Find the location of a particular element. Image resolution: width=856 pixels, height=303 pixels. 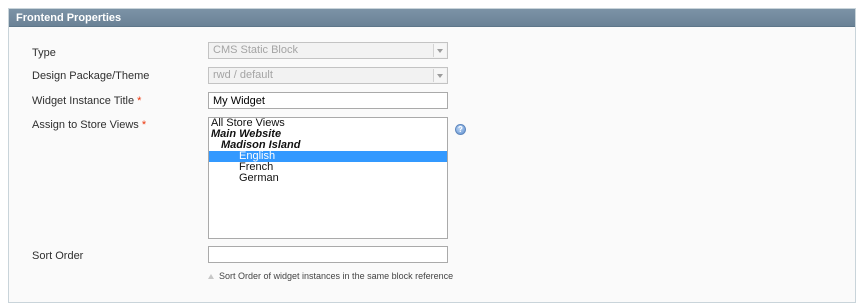

design-theme-select-value: rwd / default is located at coordinates (243, 75).